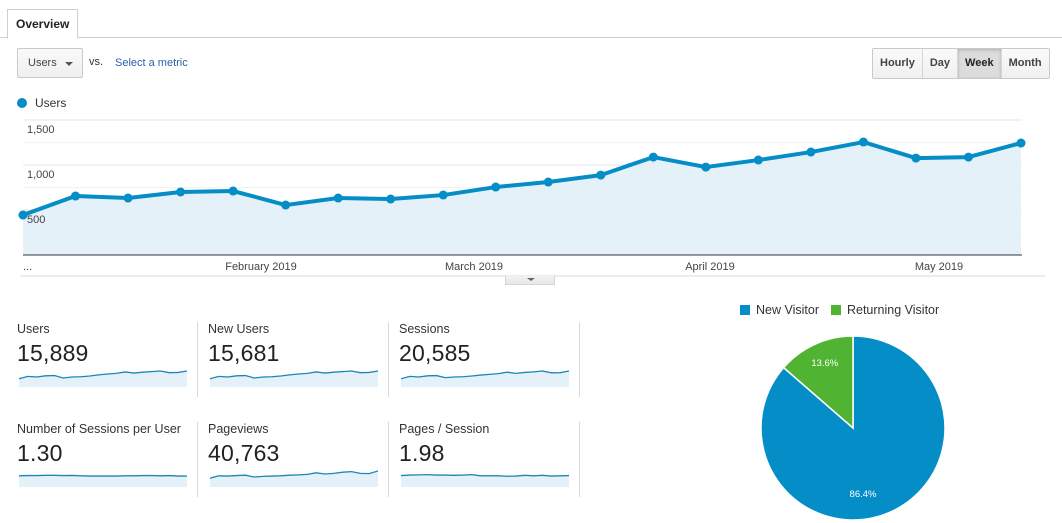  Describe the element at coordinates (710, 267) in the screenshot. I see `x-tick-label: April 2019` at that location.